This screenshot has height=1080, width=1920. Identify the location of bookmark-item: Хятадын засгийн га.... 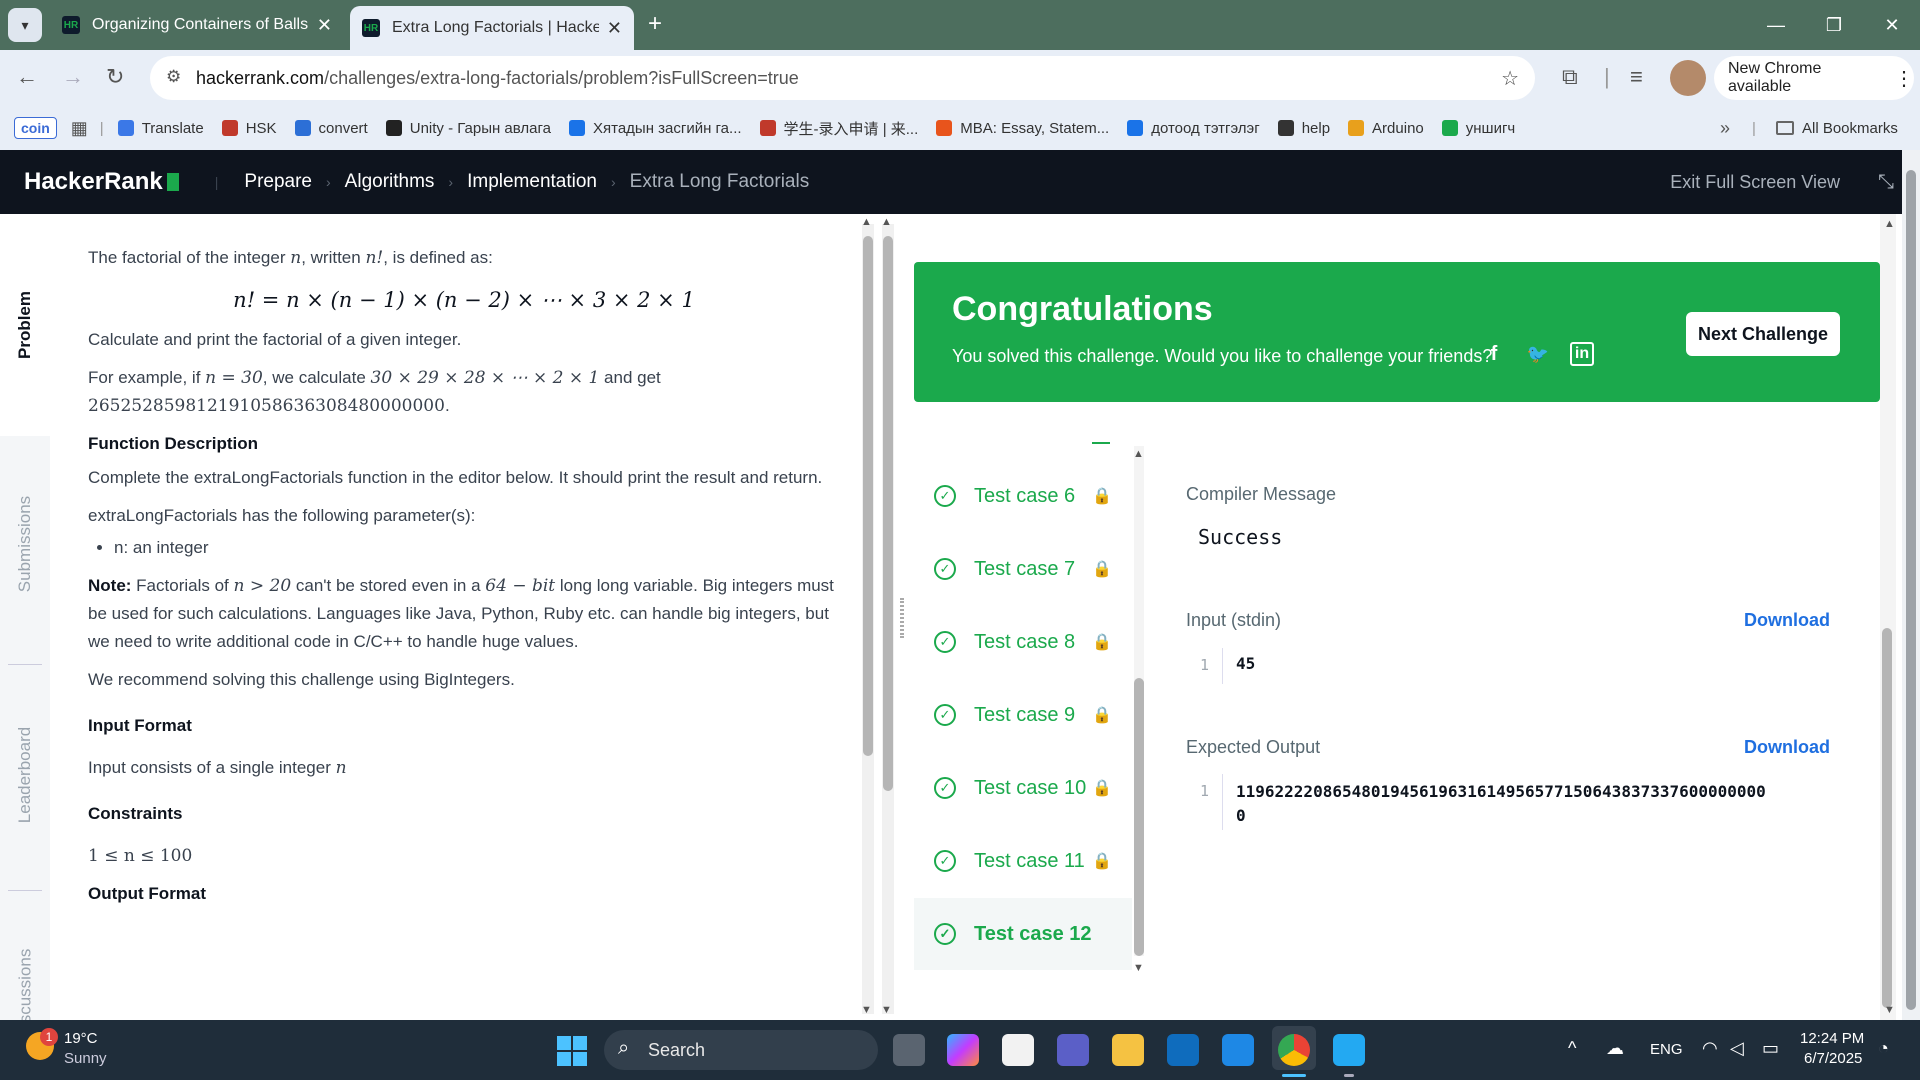
(655, 128).